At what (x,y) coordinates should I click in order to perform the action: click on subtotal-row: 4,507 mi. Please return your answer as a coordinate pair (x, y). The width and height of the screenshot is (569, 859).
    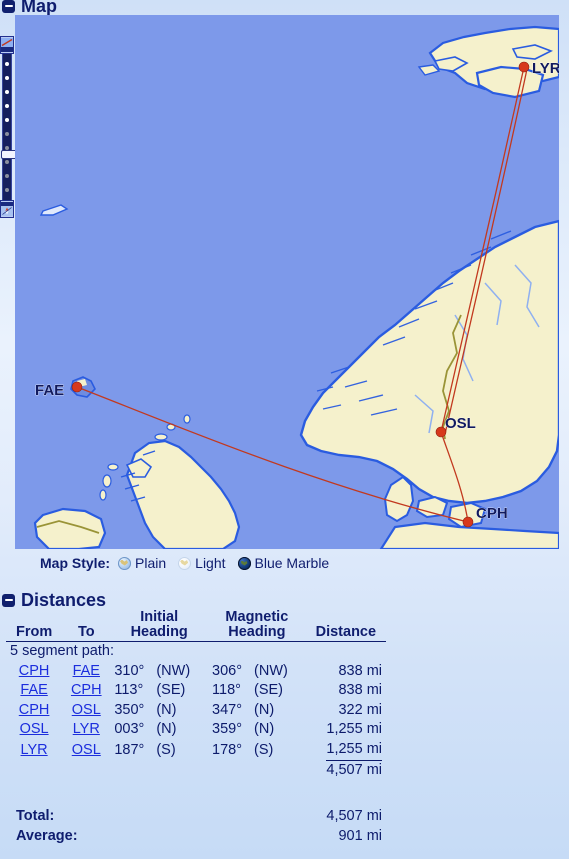
    Looking at the image, I should click on (196, 771).